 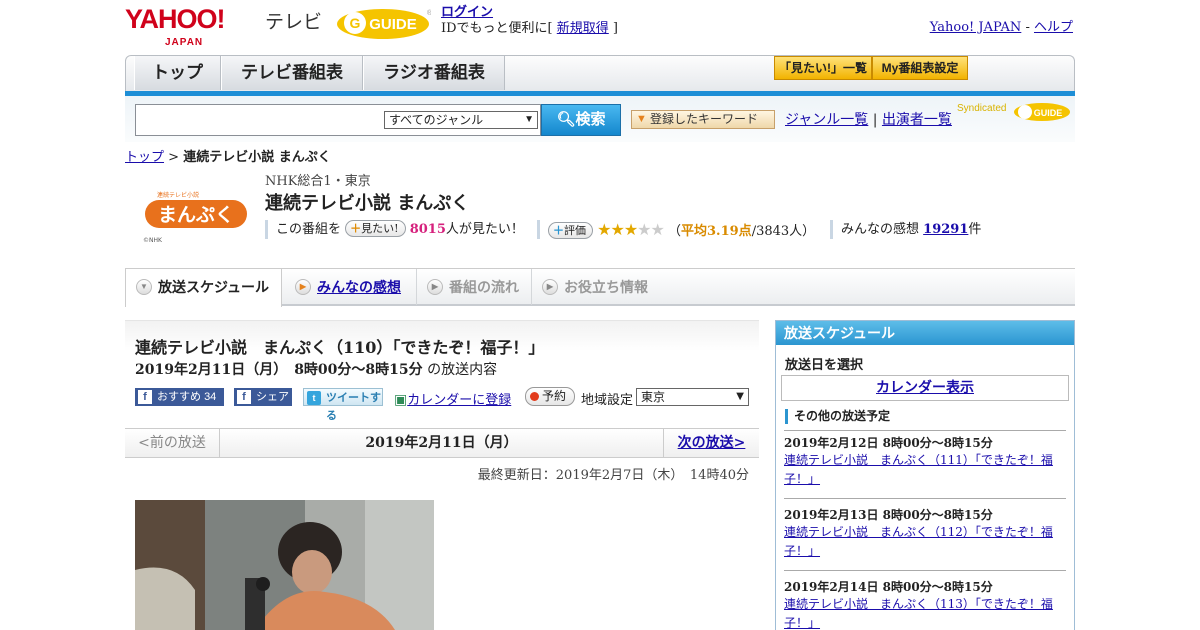 I want to click on login-note-end: ], so click(x=613, y=28).